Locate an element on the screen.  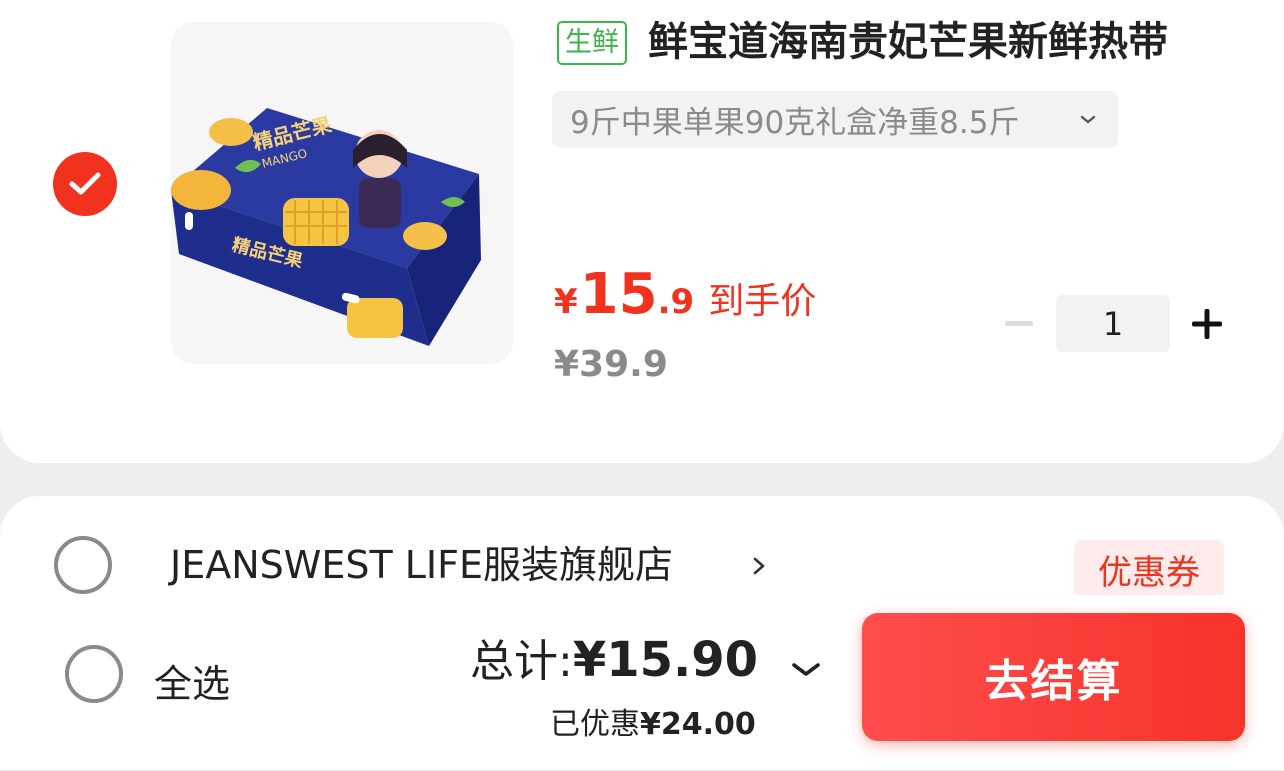
mango-gift-box-image: 精品芒果 MANGO 精品芒果 is located at coordinates (326, 227).